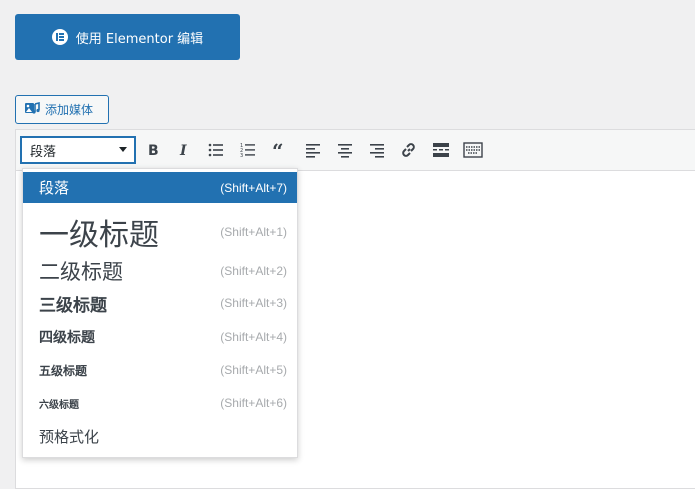 This screenshot has height=489, width=695. What do you see at coordinates (253, 337) in the screenshot?
I see `format-option-shortcut: (Shift+Alt+4)` at bounding box center [253, 337].